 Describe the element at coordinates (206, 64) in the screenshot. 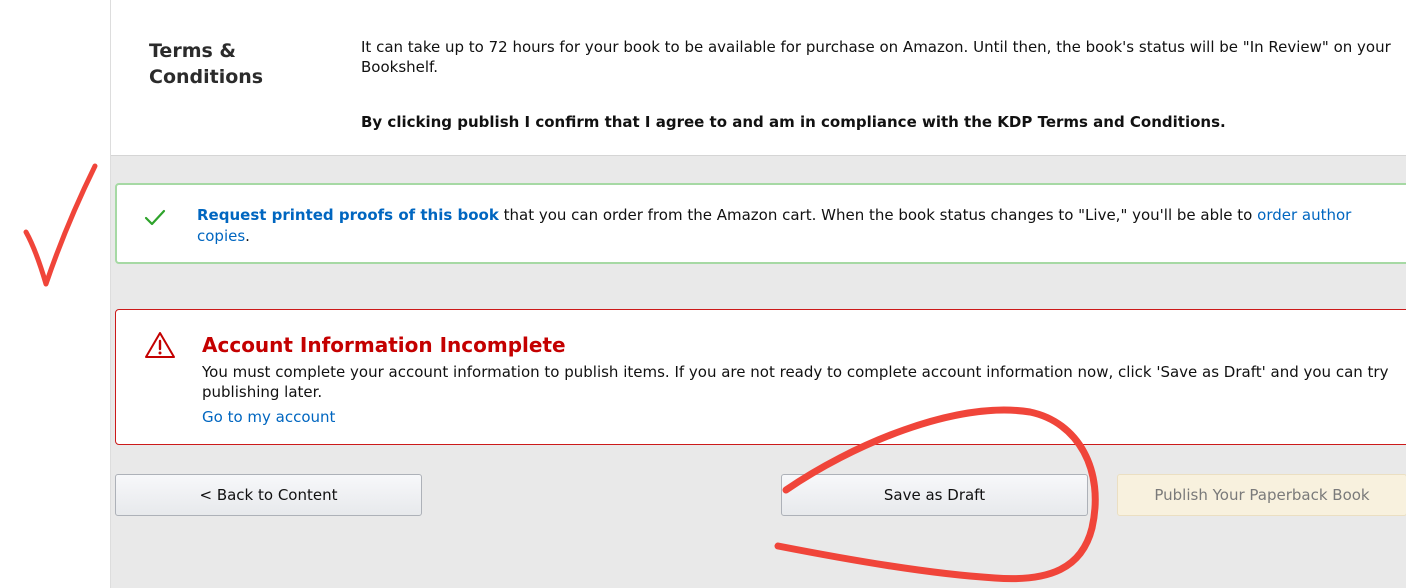

I see `terms-heading: Terms & Conditions` at that location.